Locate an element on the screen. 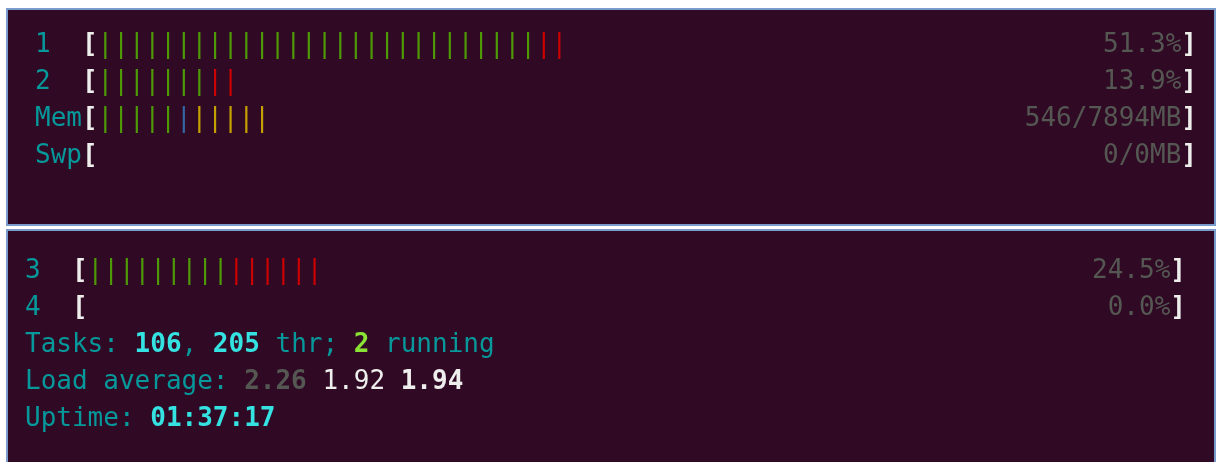  meter-label: Mem is located at coordinates (58, 117).